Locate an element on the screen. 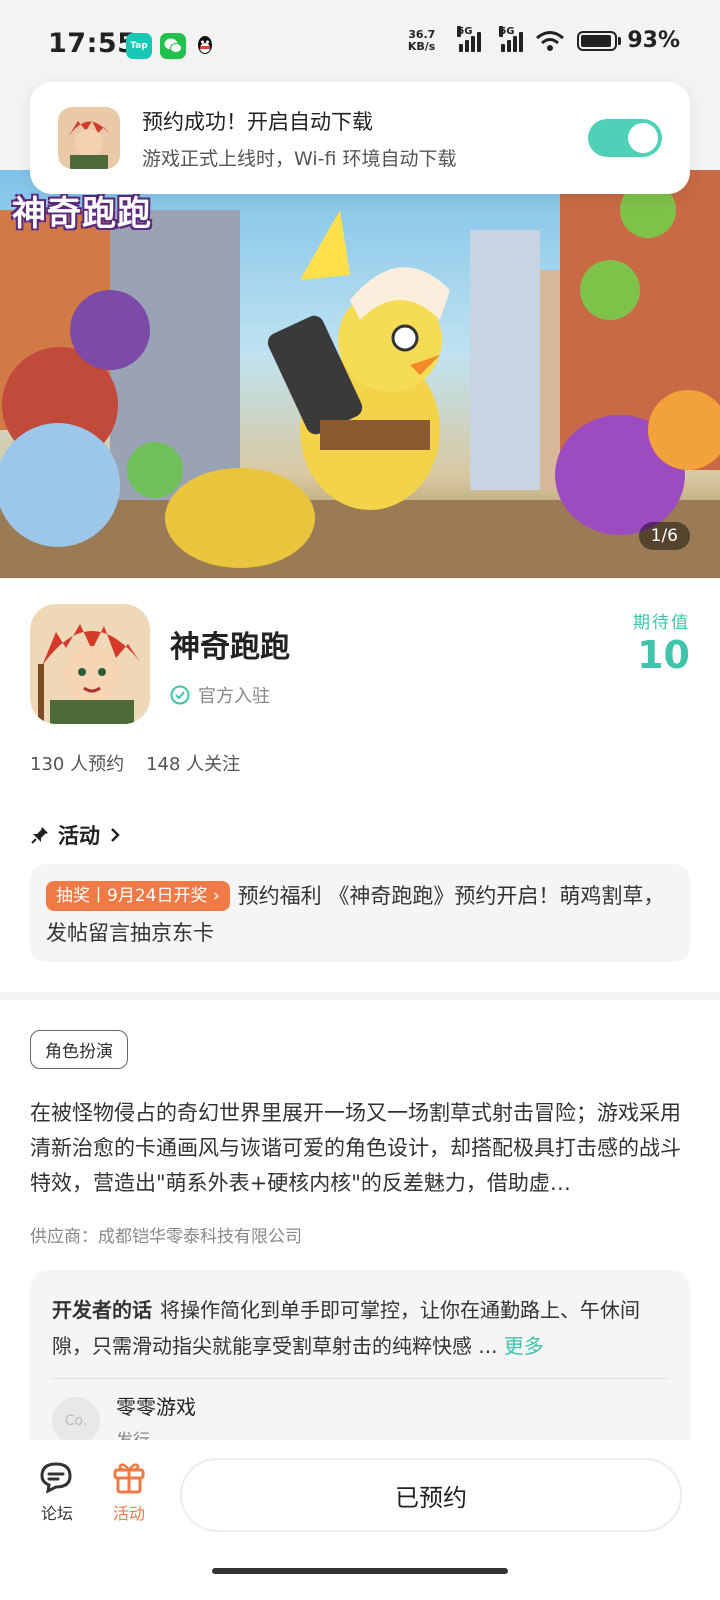 The image size is (720, 1600). reserved-button: 已预约 is located at coordinates (431, 1495).